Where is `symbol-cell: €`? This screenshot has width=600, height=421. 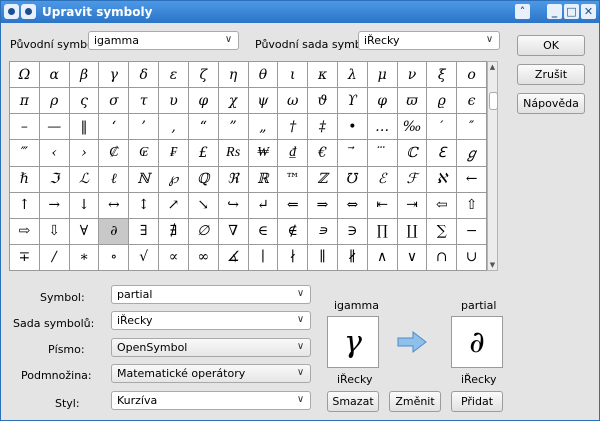 symbol-cell: € is located at coordinates (323, 153).